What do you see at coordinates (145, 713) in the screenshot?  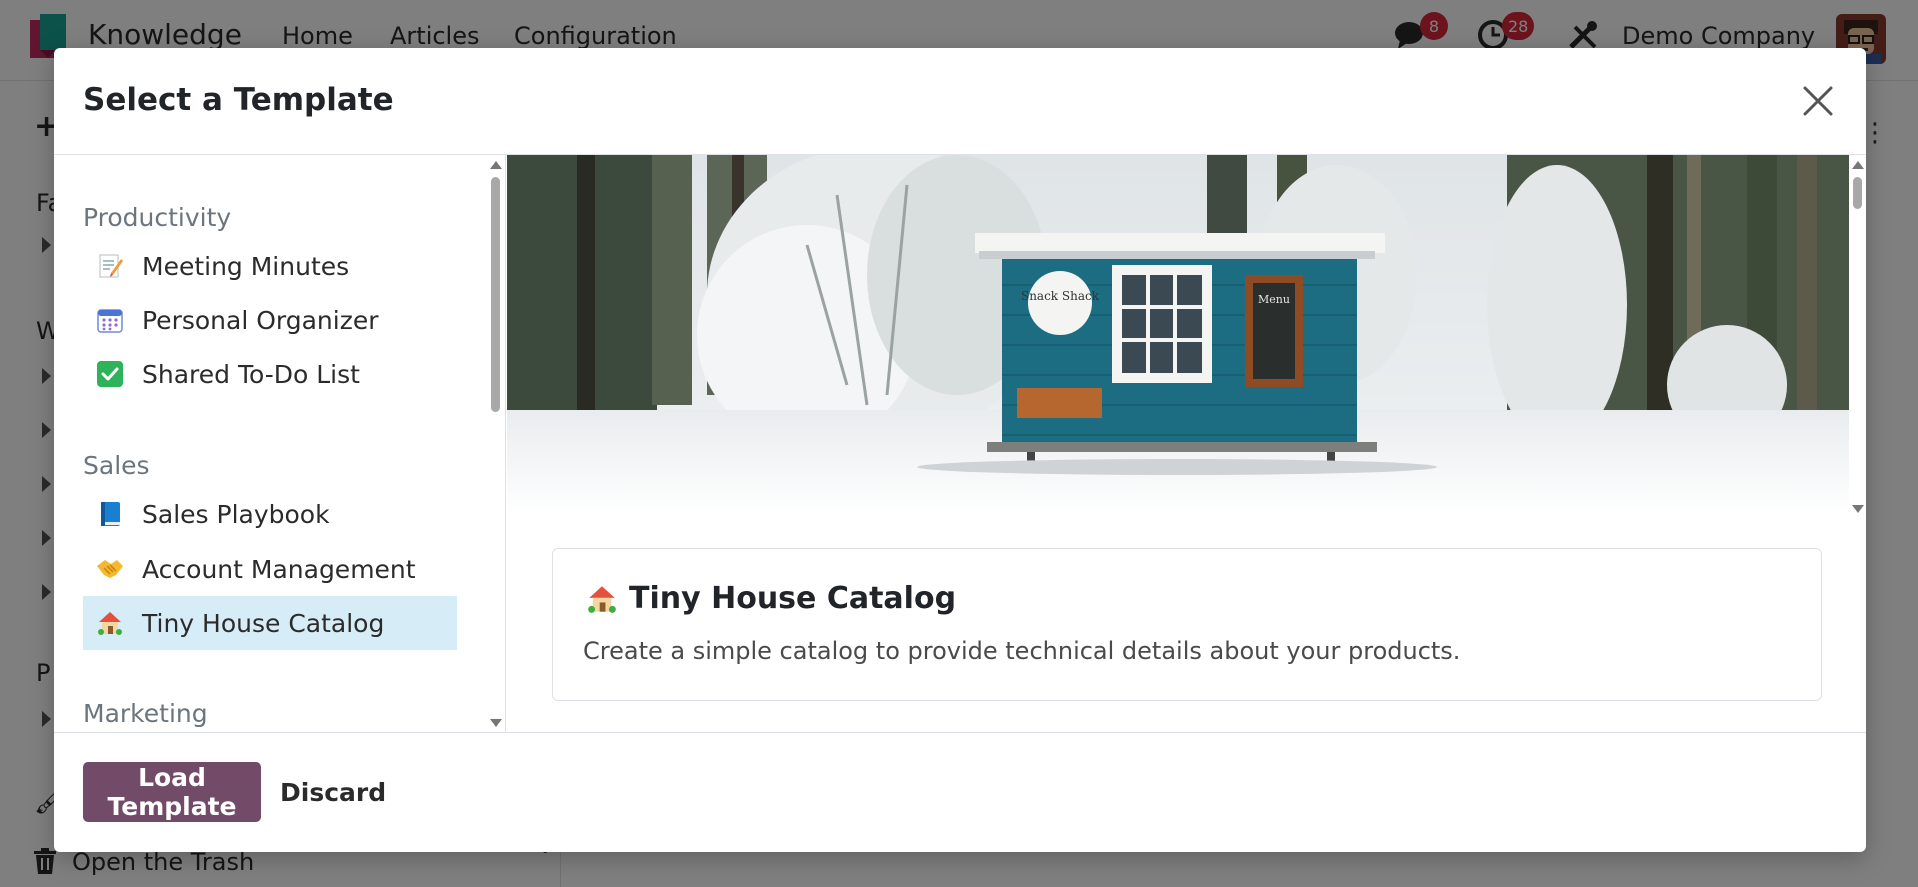 I see `group-label-marketing: Marketing` at bounding box center [145, 713].